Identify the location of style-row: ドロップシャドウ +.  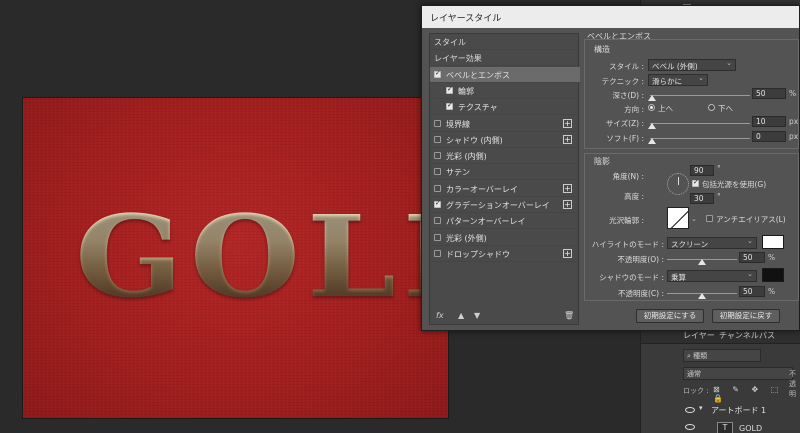
(505, 254).